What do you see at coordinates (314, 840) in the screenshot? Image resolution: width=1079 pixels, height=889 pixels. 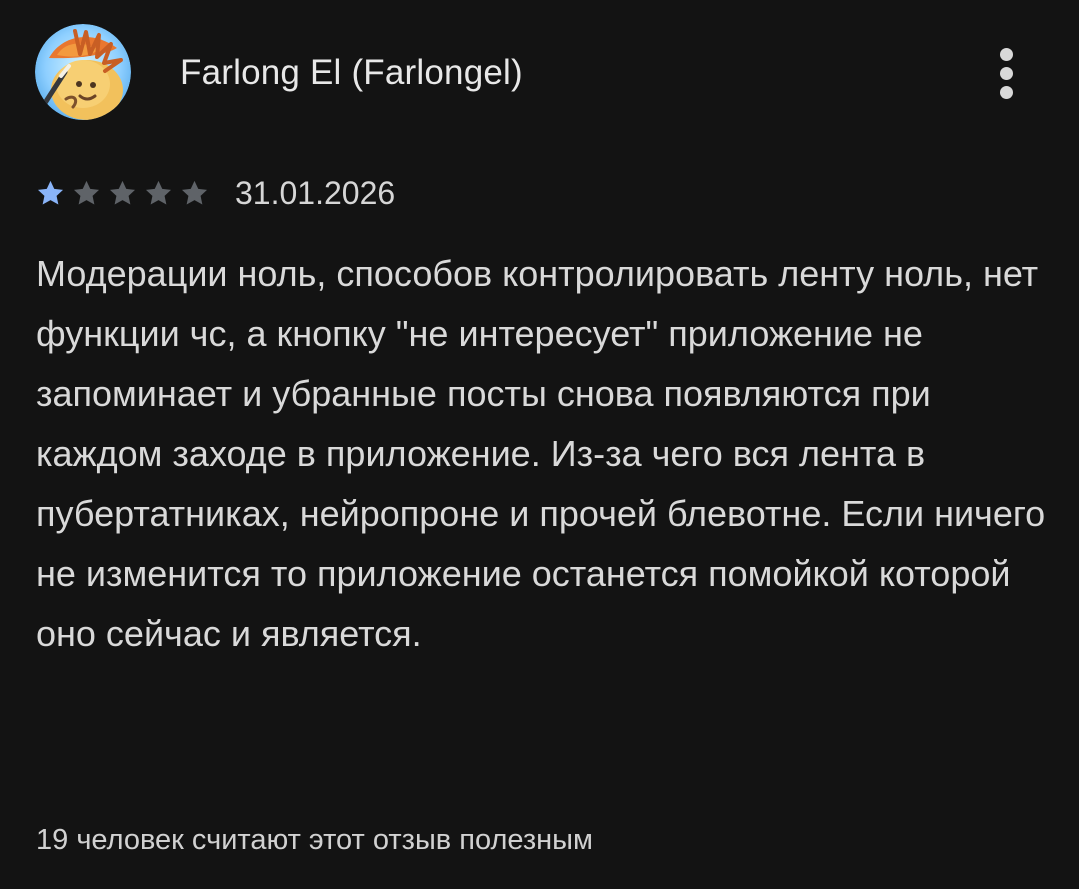 I see `helpful-count-text: 19 человек считают этот отзыв полезным` at bounding box center [314, 840].